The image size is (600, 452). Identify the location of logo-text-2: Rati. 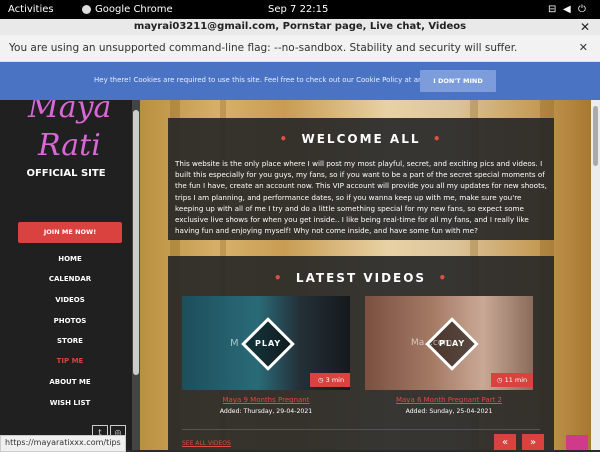
(69, 145).